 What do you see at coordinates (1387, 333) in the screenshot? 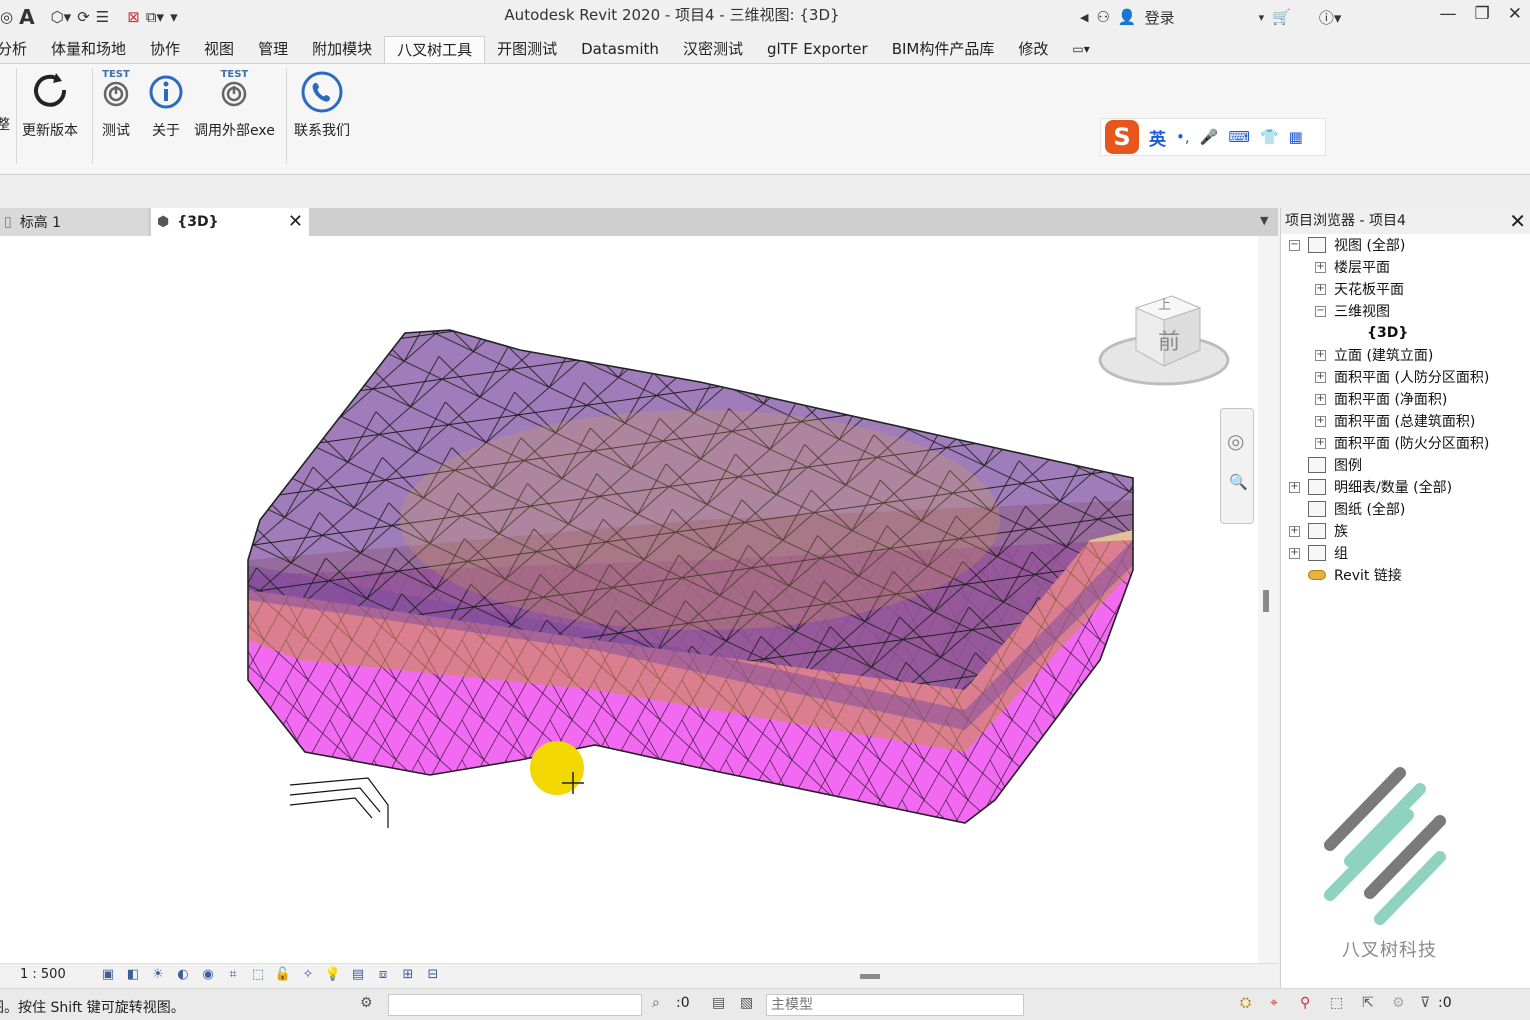
I see `tree-item-3d: {3D}` at bounding box center [1387, 333].